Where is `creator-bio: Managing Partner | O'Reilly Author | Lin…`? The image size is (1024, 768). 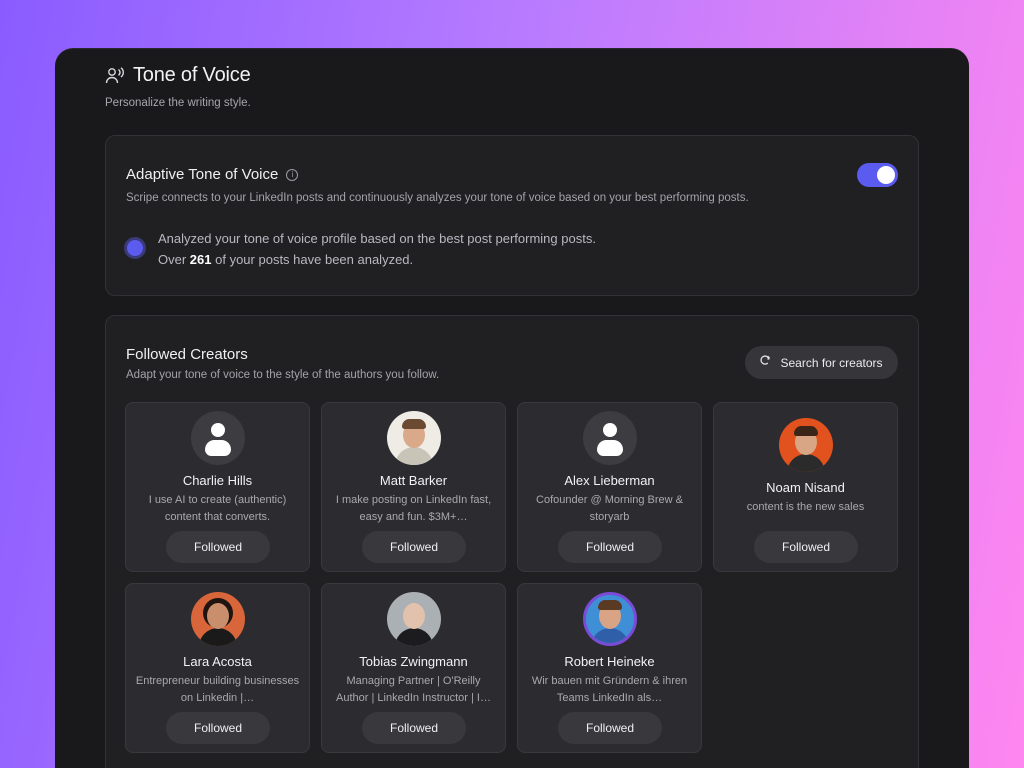 creator-bio: Managing Partner | O'Reilly Author | Lin… is located at coordinates (413, 689).